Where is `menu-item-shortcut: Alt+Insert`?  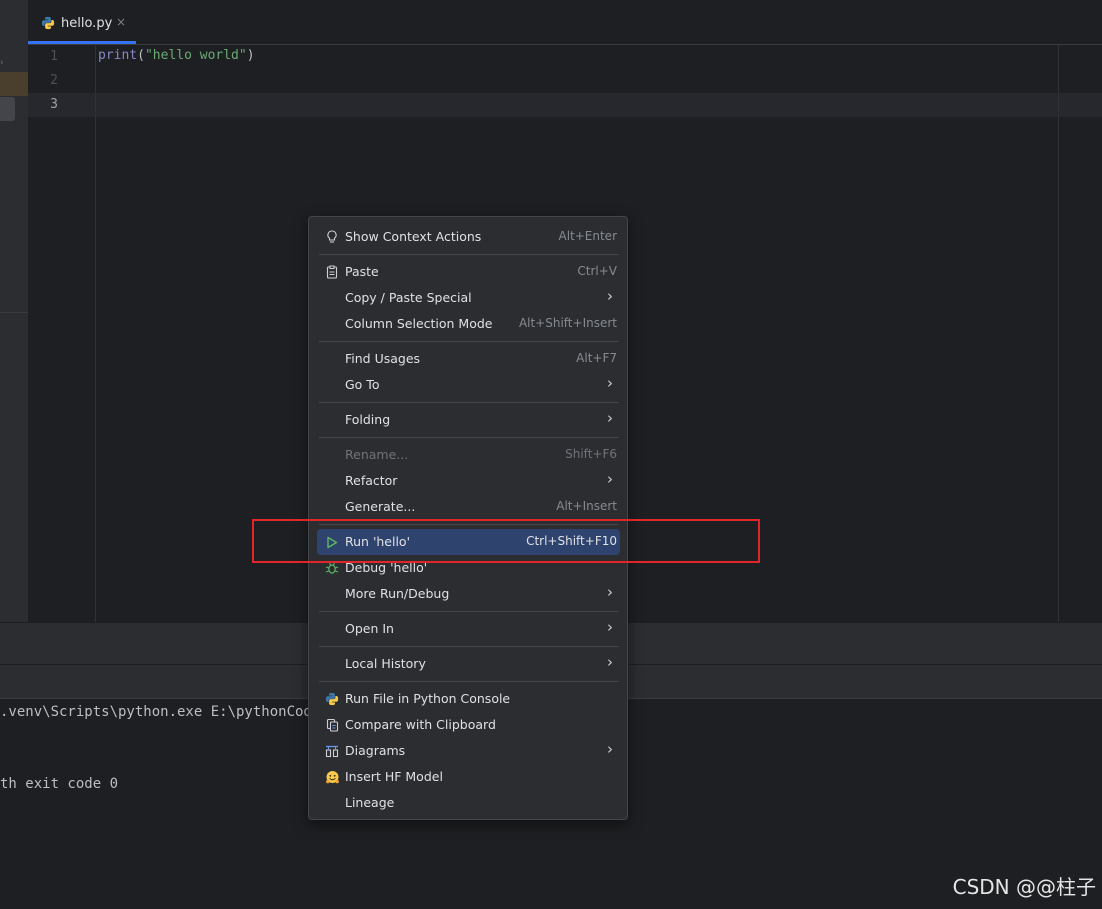 menu-item-shortcut: Alt+Insert is located at coordinates (586, 506).